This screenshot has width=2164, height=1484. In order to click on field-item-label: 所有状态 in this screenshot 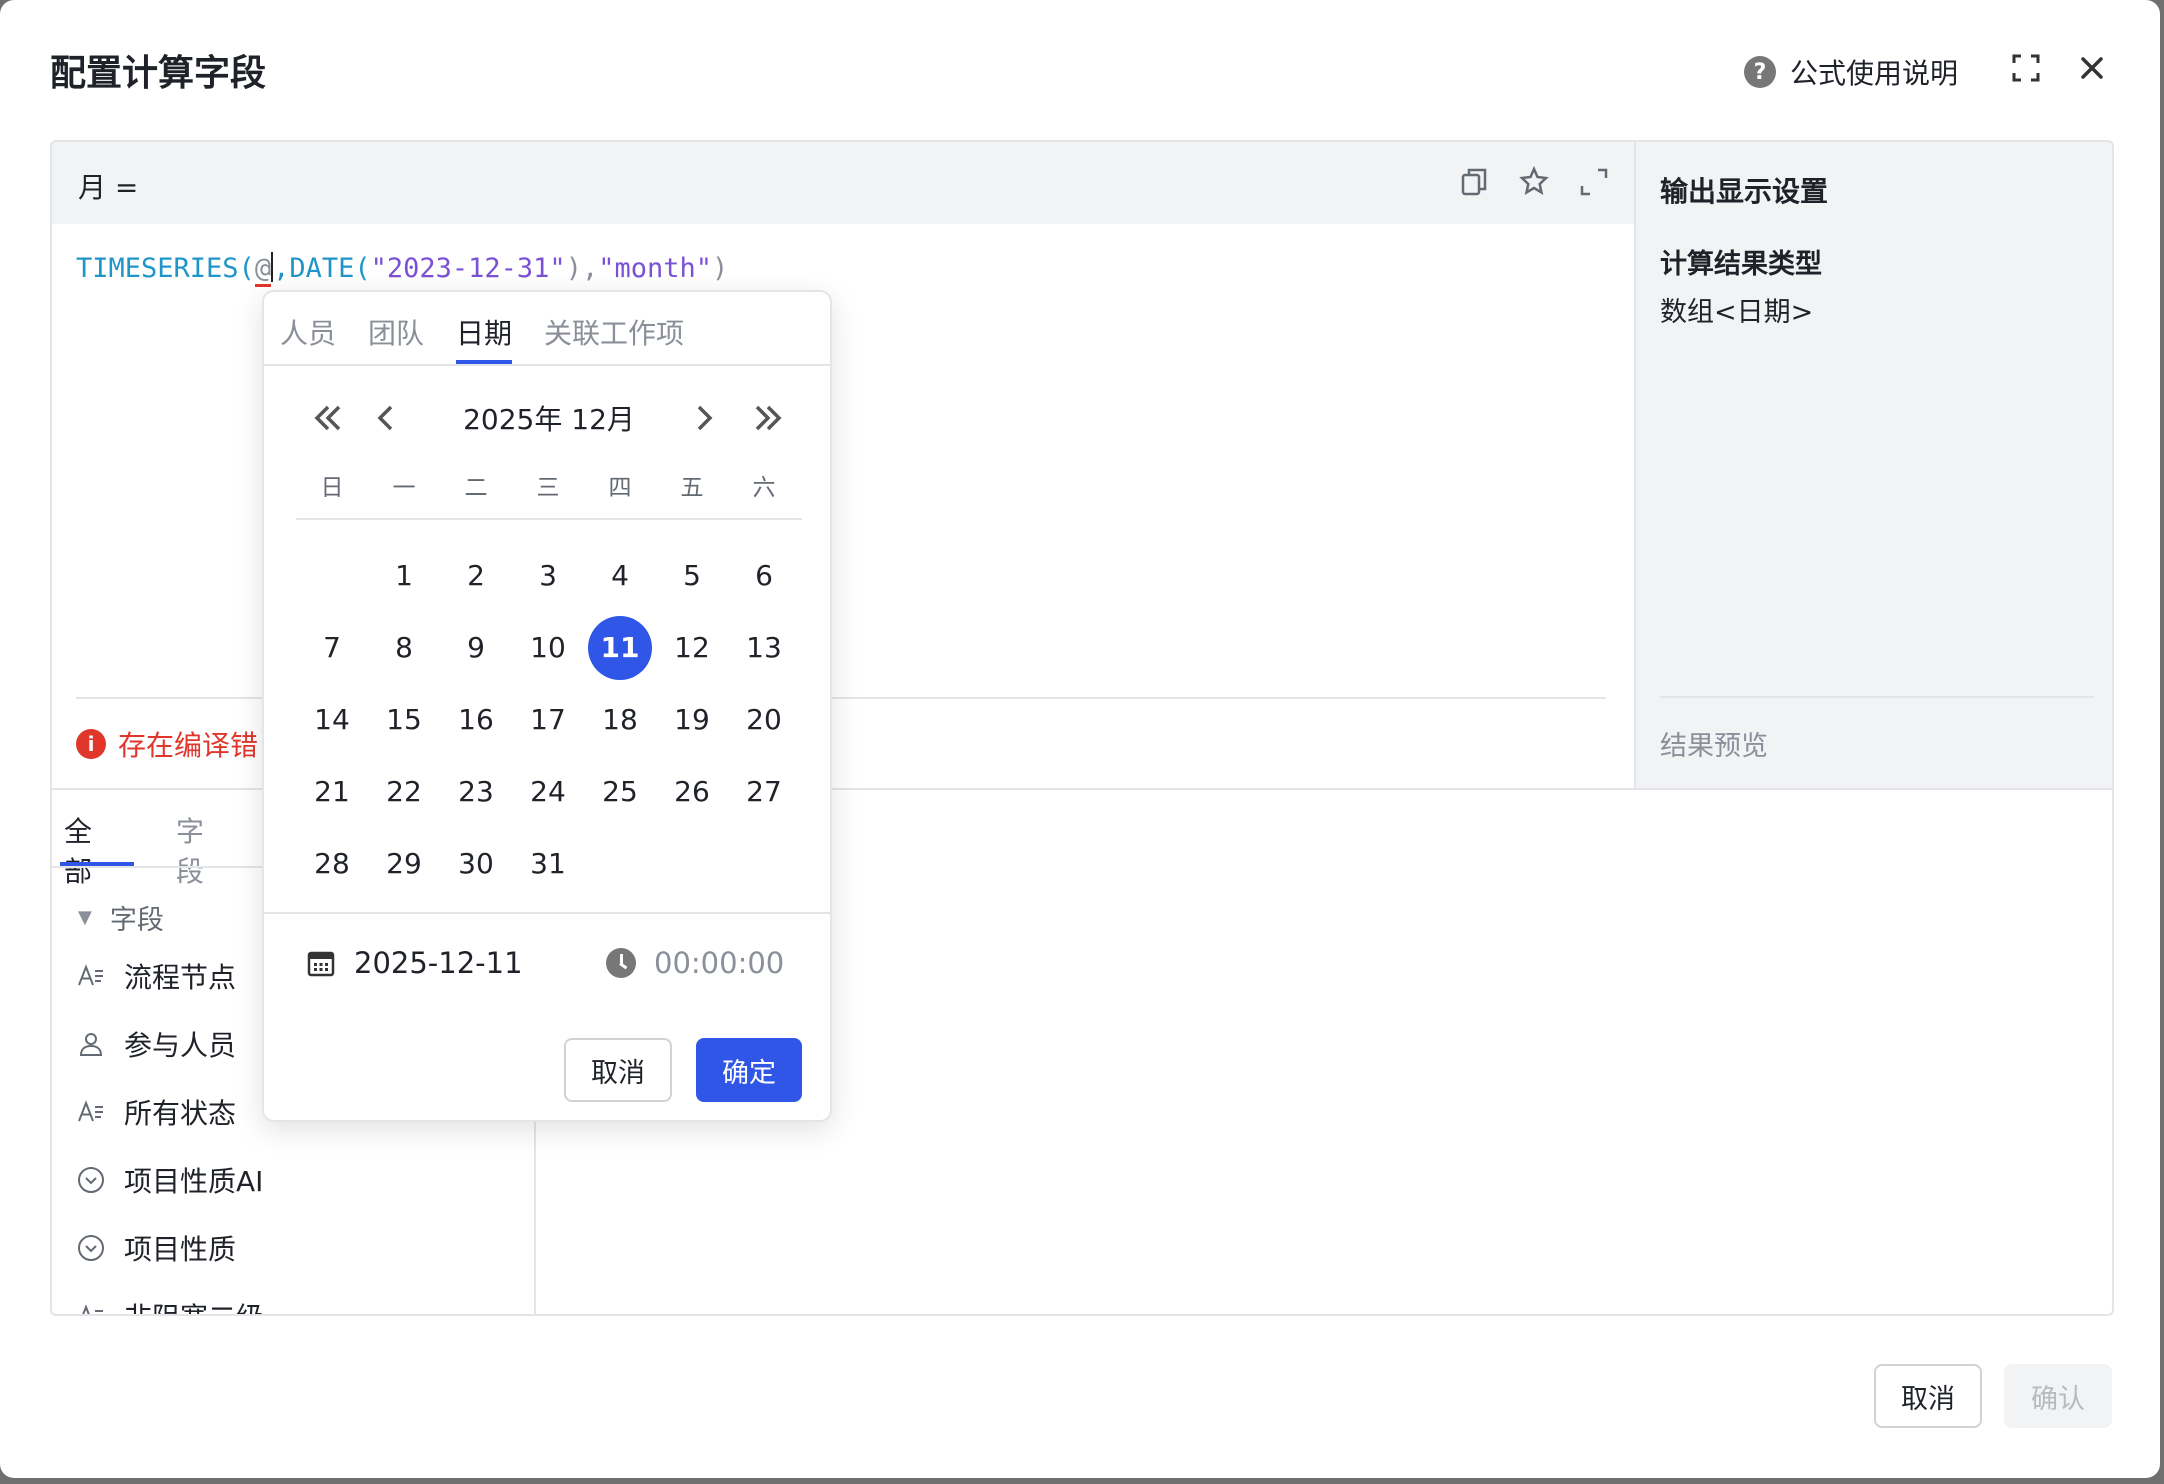, I will do `click(180, 1113)`.